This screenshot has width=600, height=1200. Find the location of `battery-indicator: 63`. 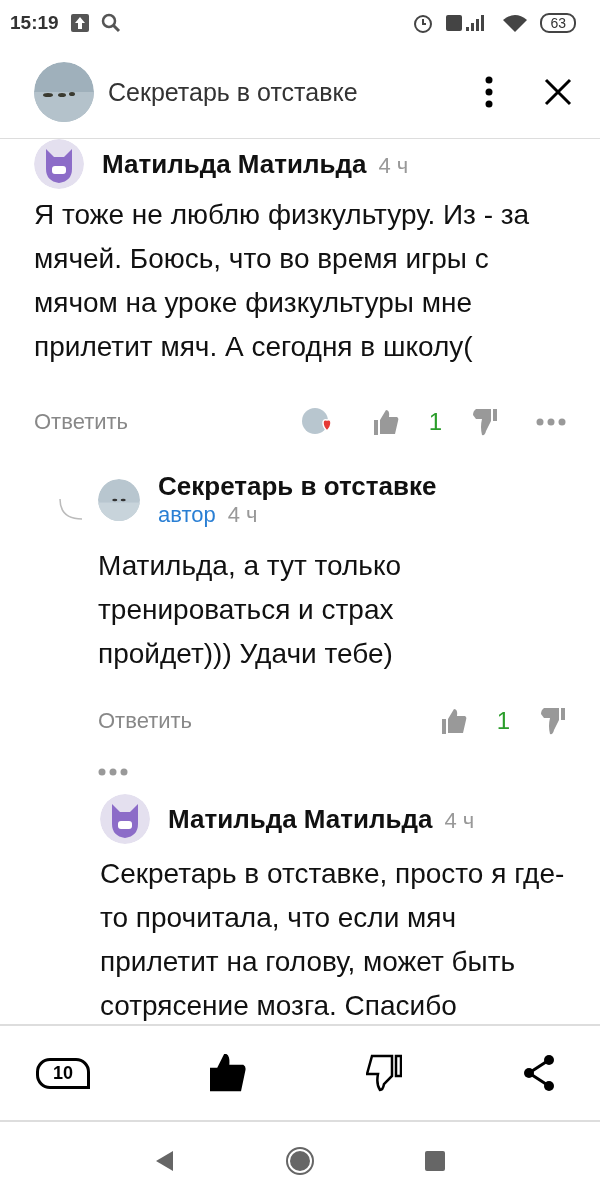

battery-indicator: 63 is located at coordinates (558, 23).